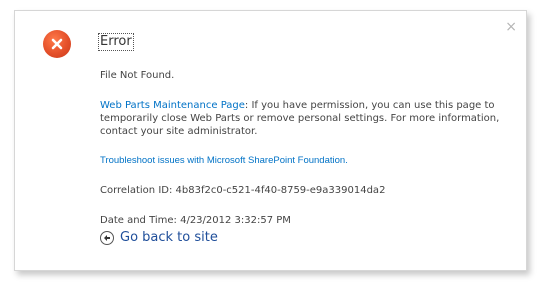 Image resolution: width=542 pixels, height=300 pixels. What do you see at coordinates (137, 75) in the screenshot?
I see `error-message: File Not Found.` at bounding box center [137, 75].